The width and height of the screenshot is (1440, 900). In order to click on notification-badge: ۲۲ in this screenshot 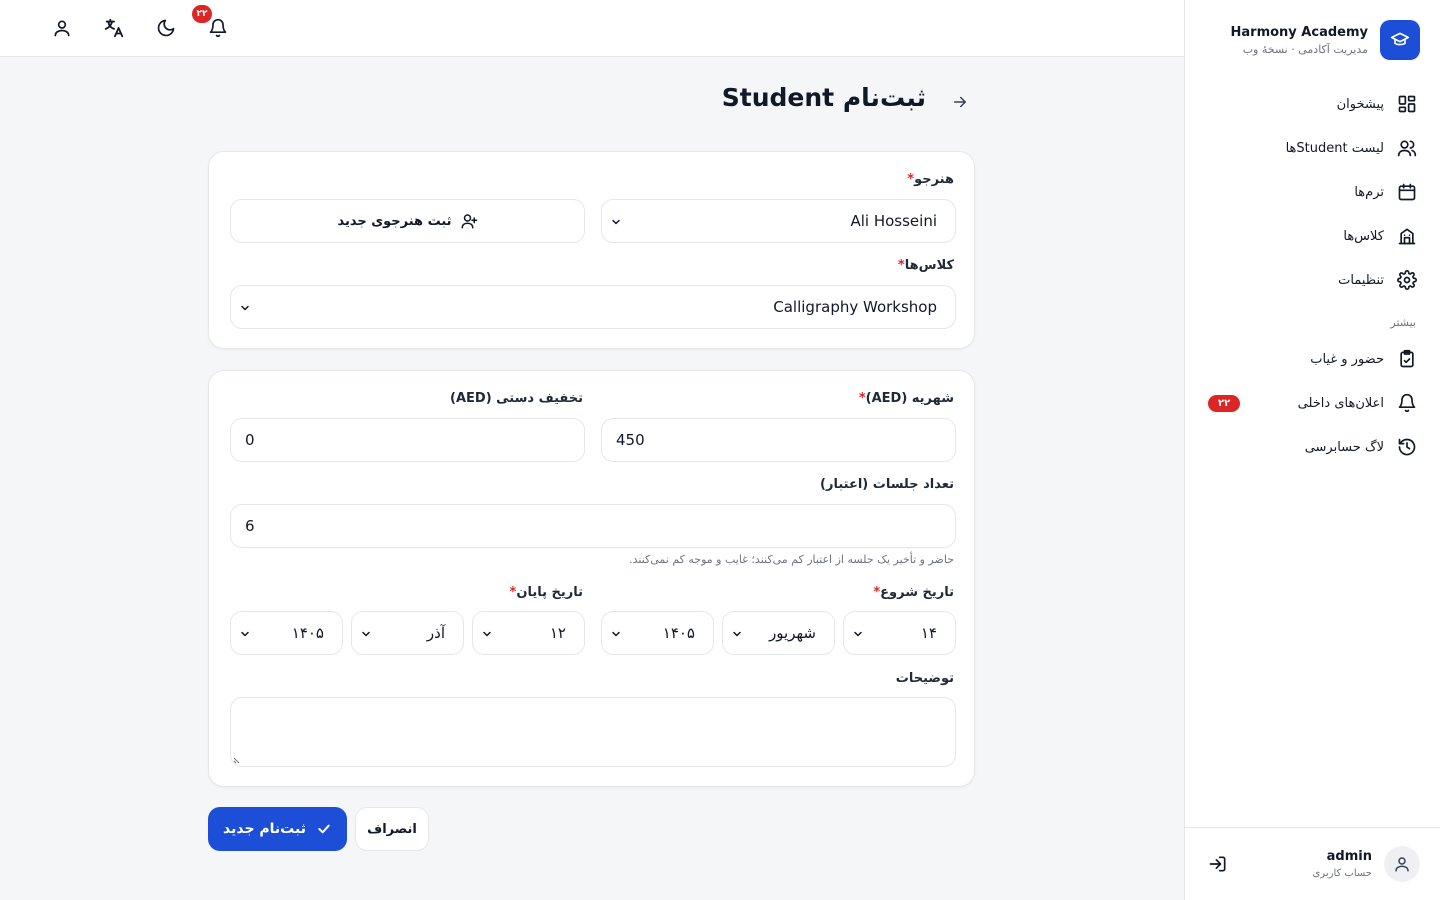, I will do `click(202, 14)`.